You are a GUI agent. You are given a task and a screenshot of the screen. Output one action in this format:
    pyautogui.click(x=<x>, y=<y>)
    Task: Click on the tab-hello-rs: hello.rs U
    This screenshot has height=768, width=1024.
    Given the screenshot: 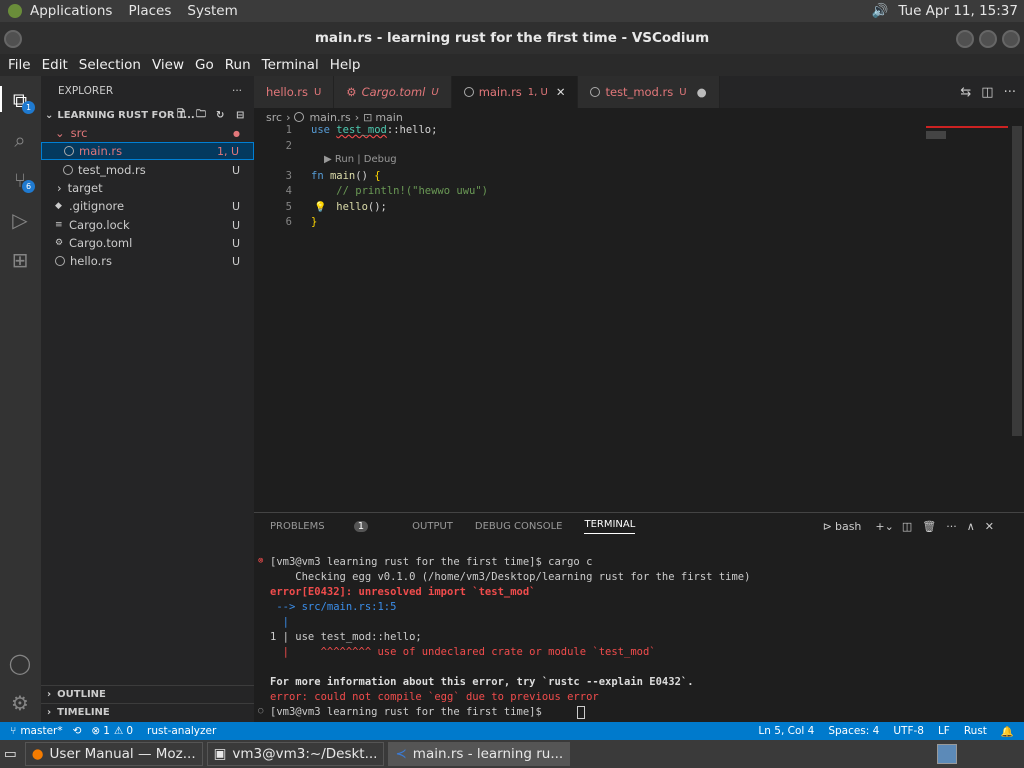 What is the action you would take?
    pyautogui.click(x=294, y=92)
    